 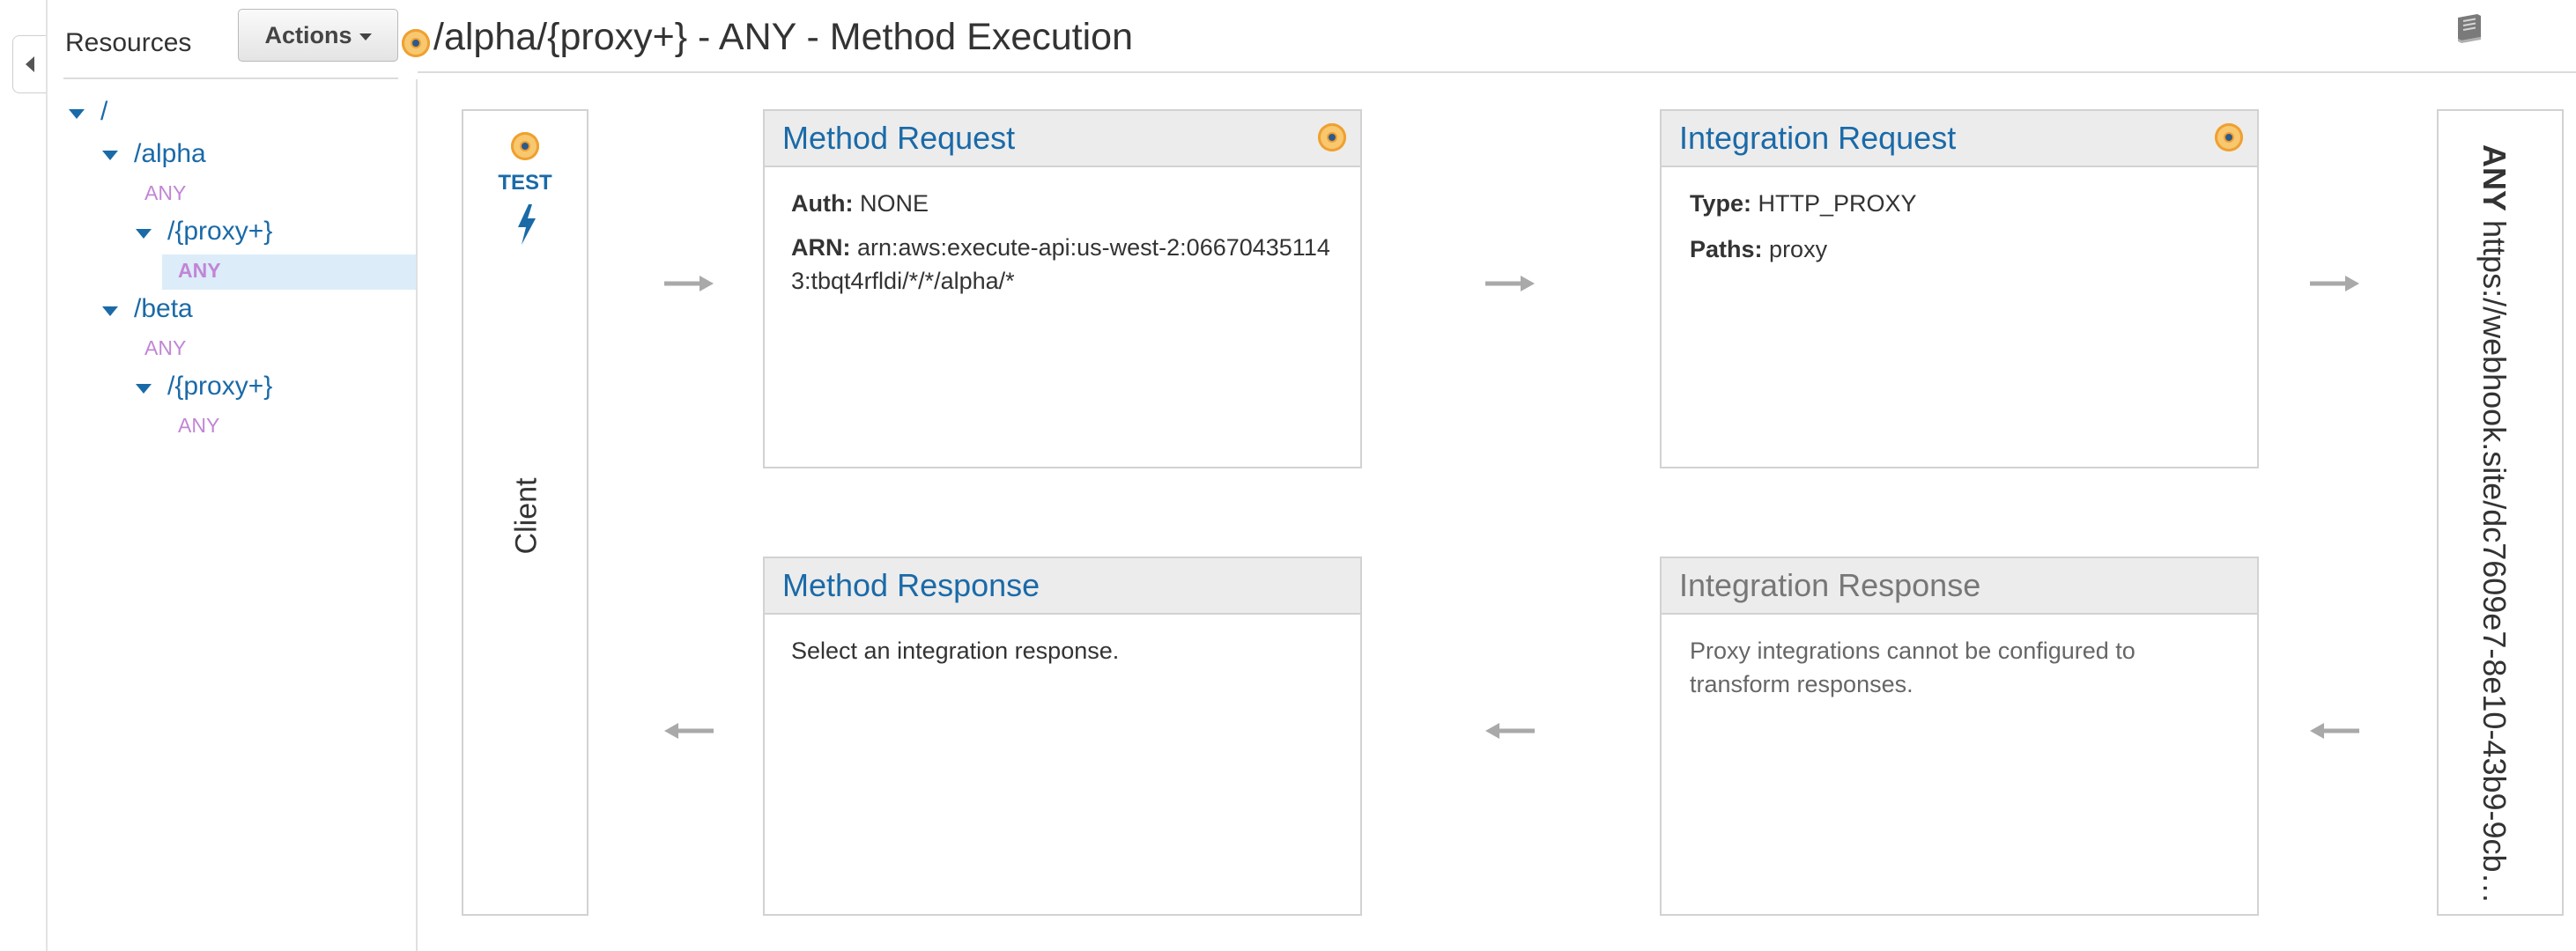 I want to click on tree-item-beta: /beta, so click(x=164, y=309).